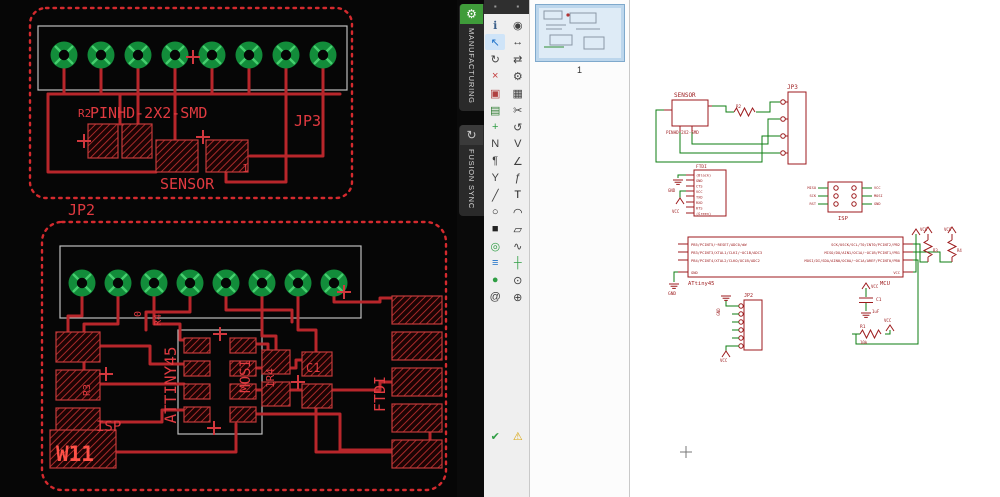  What do you see at coordinates (495, 7) in the screenshot?
I see `dock-icon: ▪` at bounding box center [495, 7].